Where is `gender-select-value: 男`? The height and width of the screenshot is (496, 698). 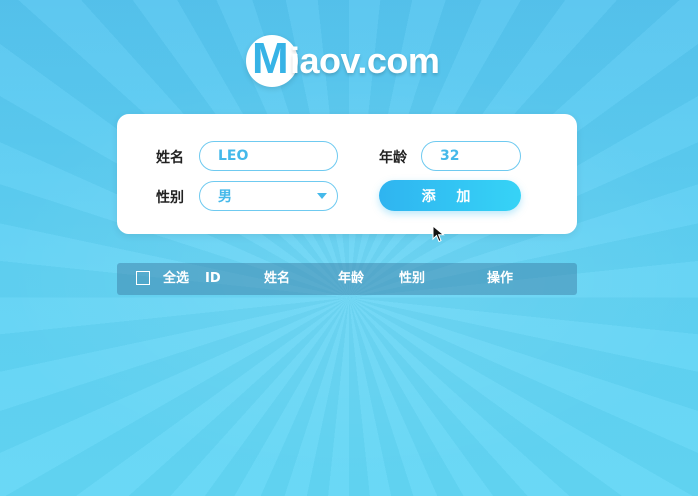 gender-select-value: 男 is located at coordinates (225, 197).